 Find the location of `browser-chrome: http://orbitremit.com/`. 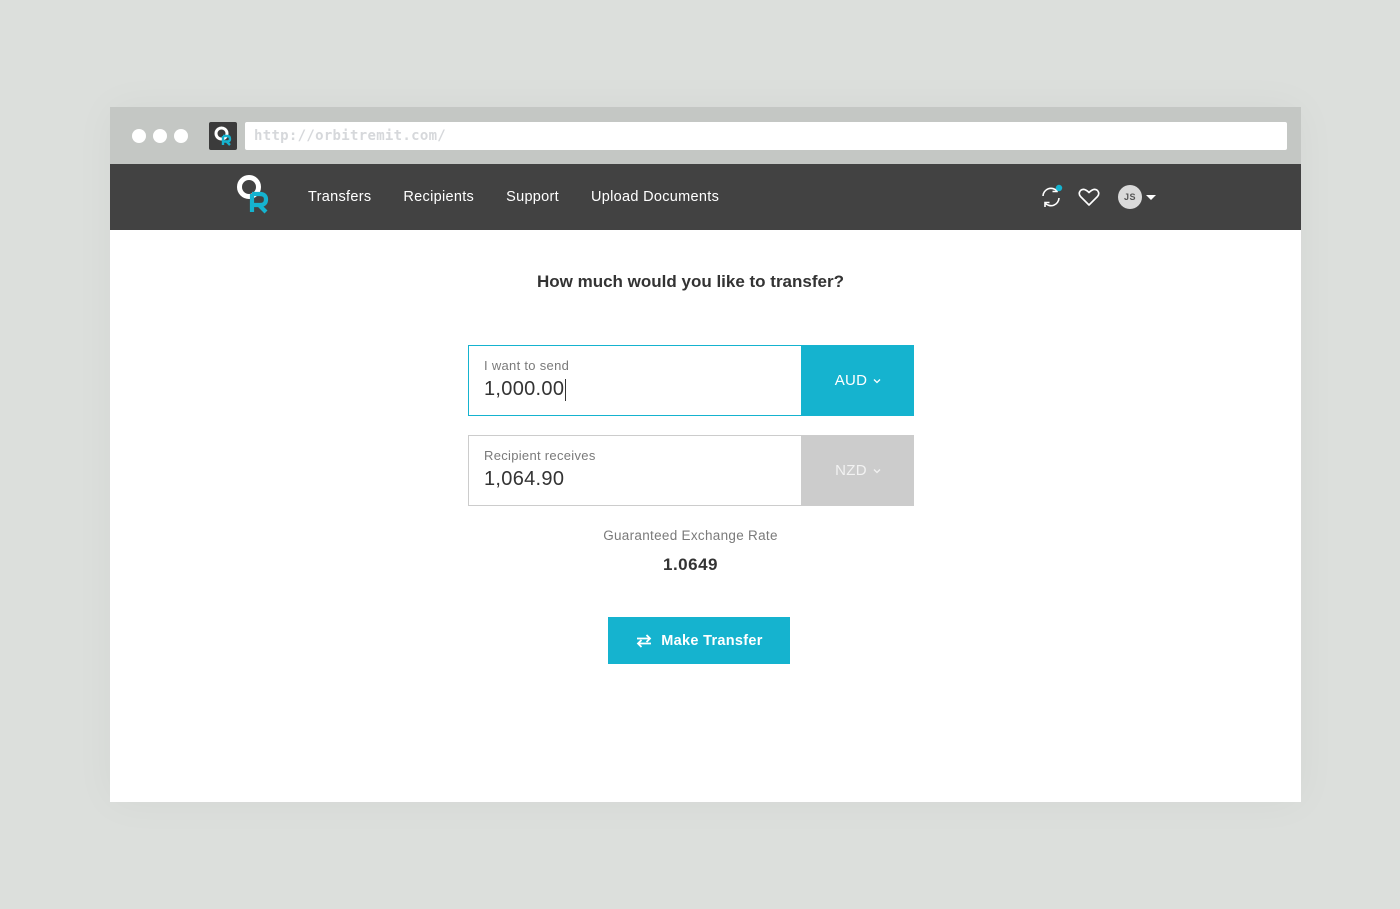

browser-chrome: http://orbitremit.com/ is located at coordinates (705, 135).